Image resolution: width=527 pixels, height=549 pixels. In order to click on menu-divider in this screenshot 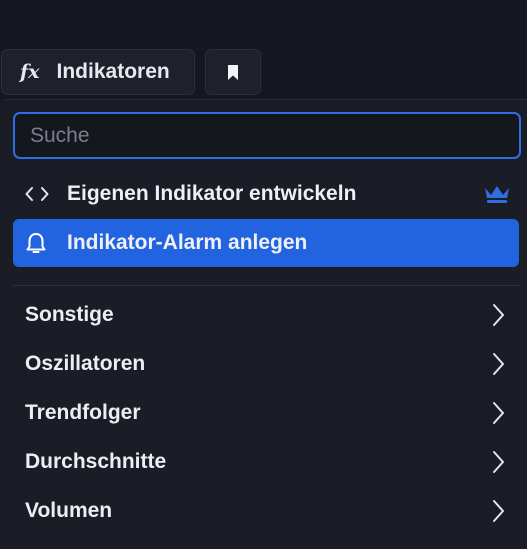, I will do `click(267, 285)`.